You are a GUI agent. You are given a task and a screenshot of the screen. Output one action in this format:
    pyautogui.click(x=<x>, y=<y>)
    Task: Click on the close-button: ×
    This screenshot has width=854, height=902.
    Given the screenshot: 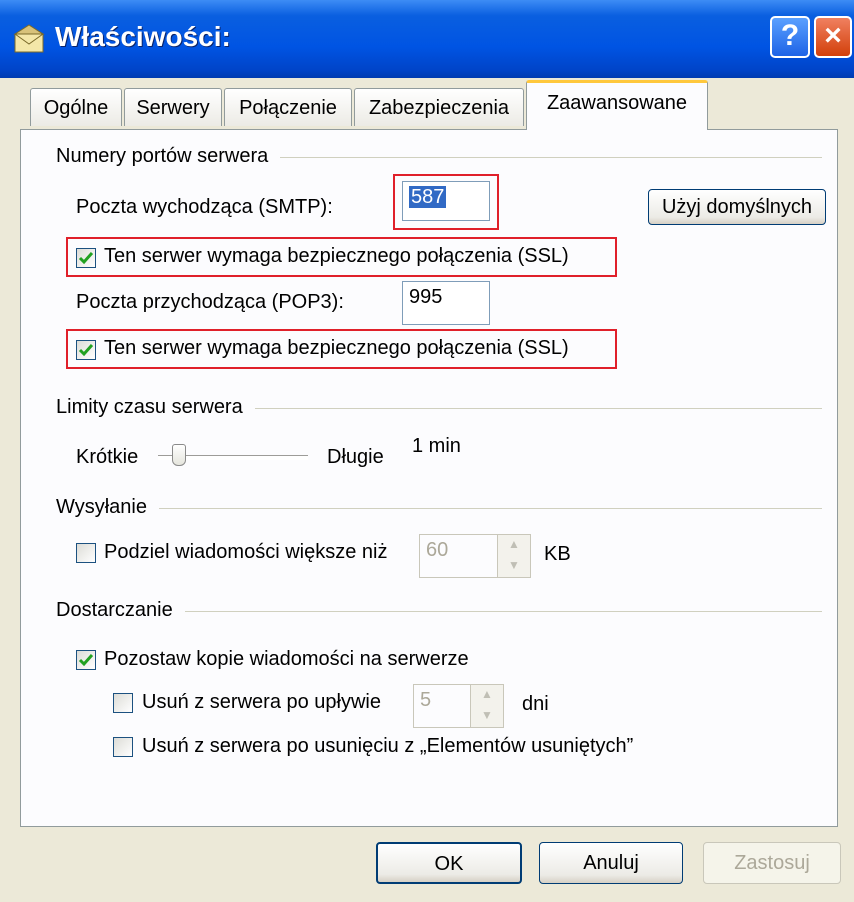 What is the action you would take?
    pyautogui.click(x=833, y=37)
    